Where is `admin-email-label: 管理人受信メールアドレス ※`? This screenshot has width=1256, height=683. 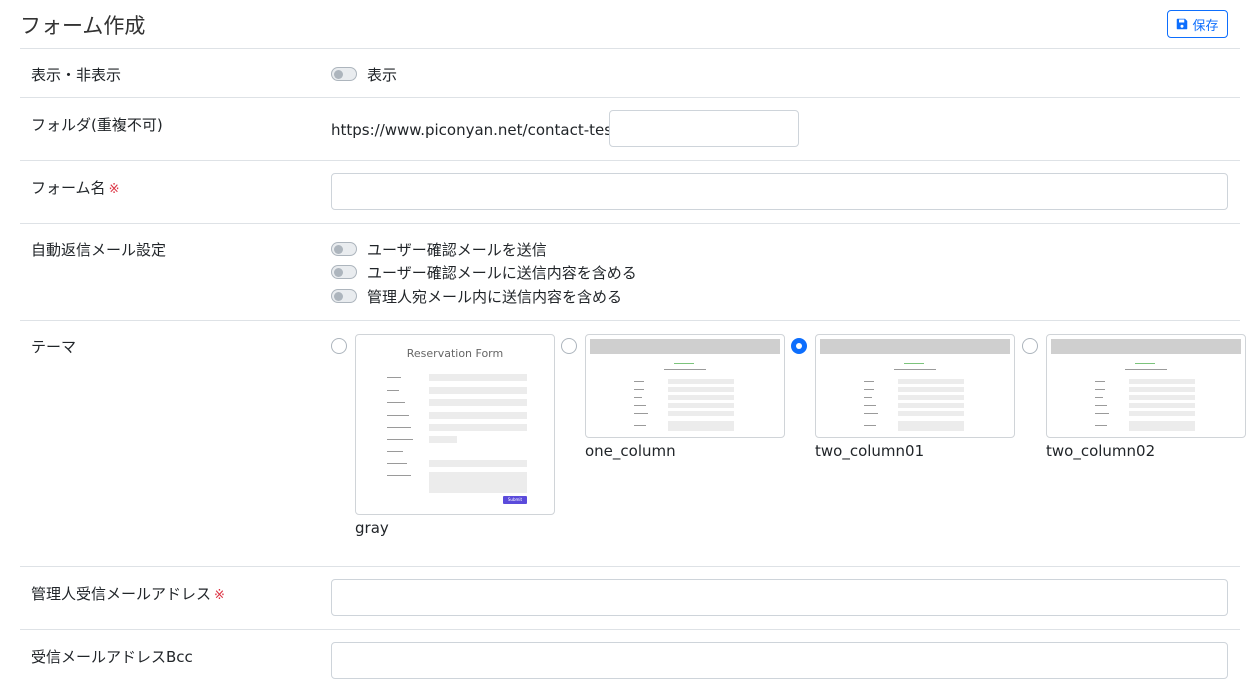
admin-email-label: 管理人受信メールアドレス ※ is located at coordinates (128, 593).